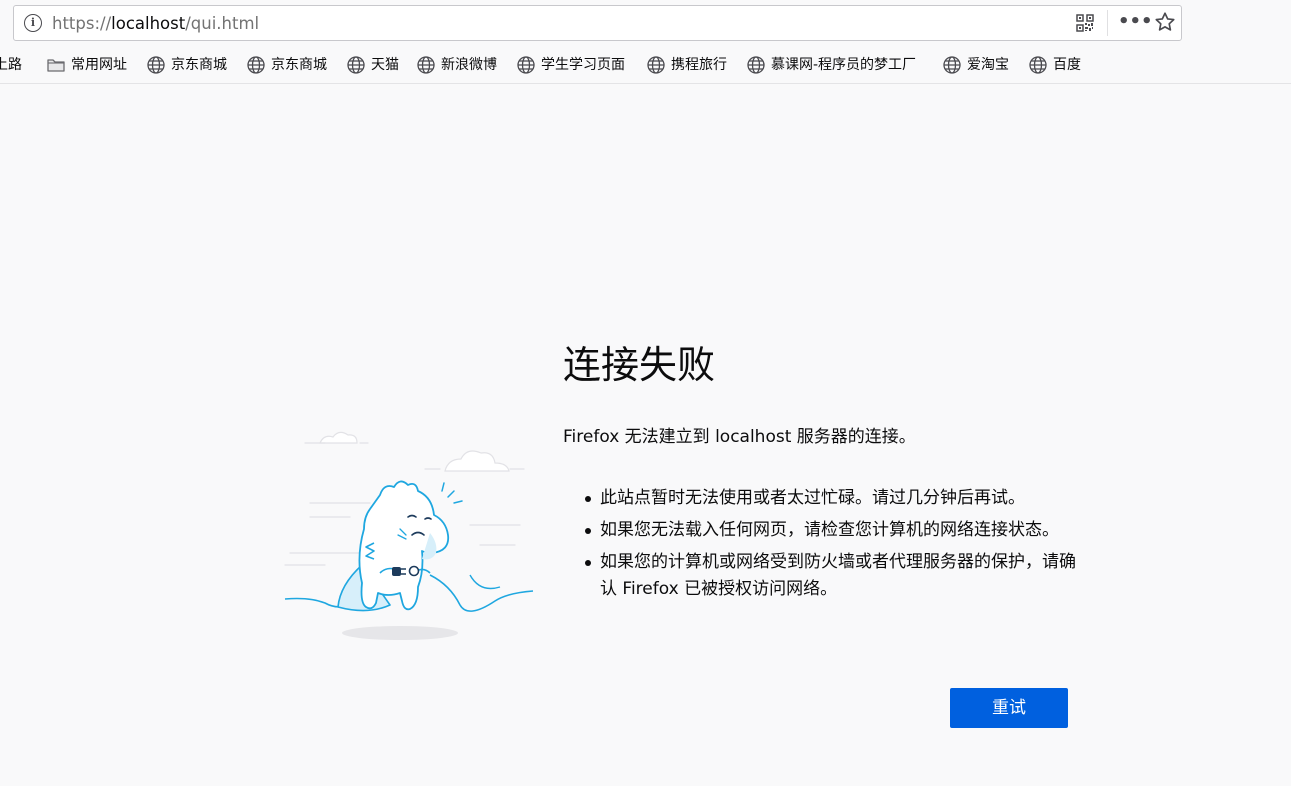 The height and width of the screenshot is (786, 1291). Describe the element at coordinates (1165, 22) in the screenshot. I see `bookmark-star-icon` at that location.